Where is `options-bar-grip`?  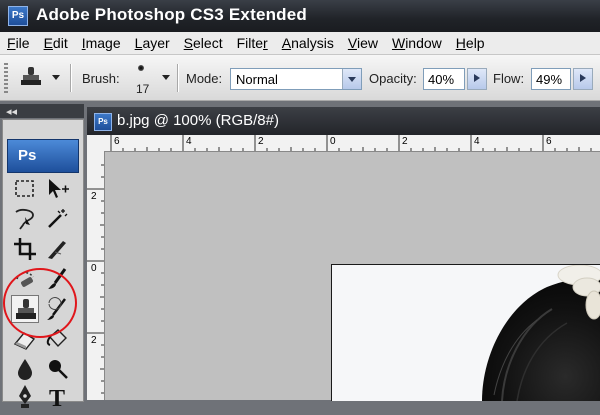
options-bar-grip is located at coordinates (6, 78).